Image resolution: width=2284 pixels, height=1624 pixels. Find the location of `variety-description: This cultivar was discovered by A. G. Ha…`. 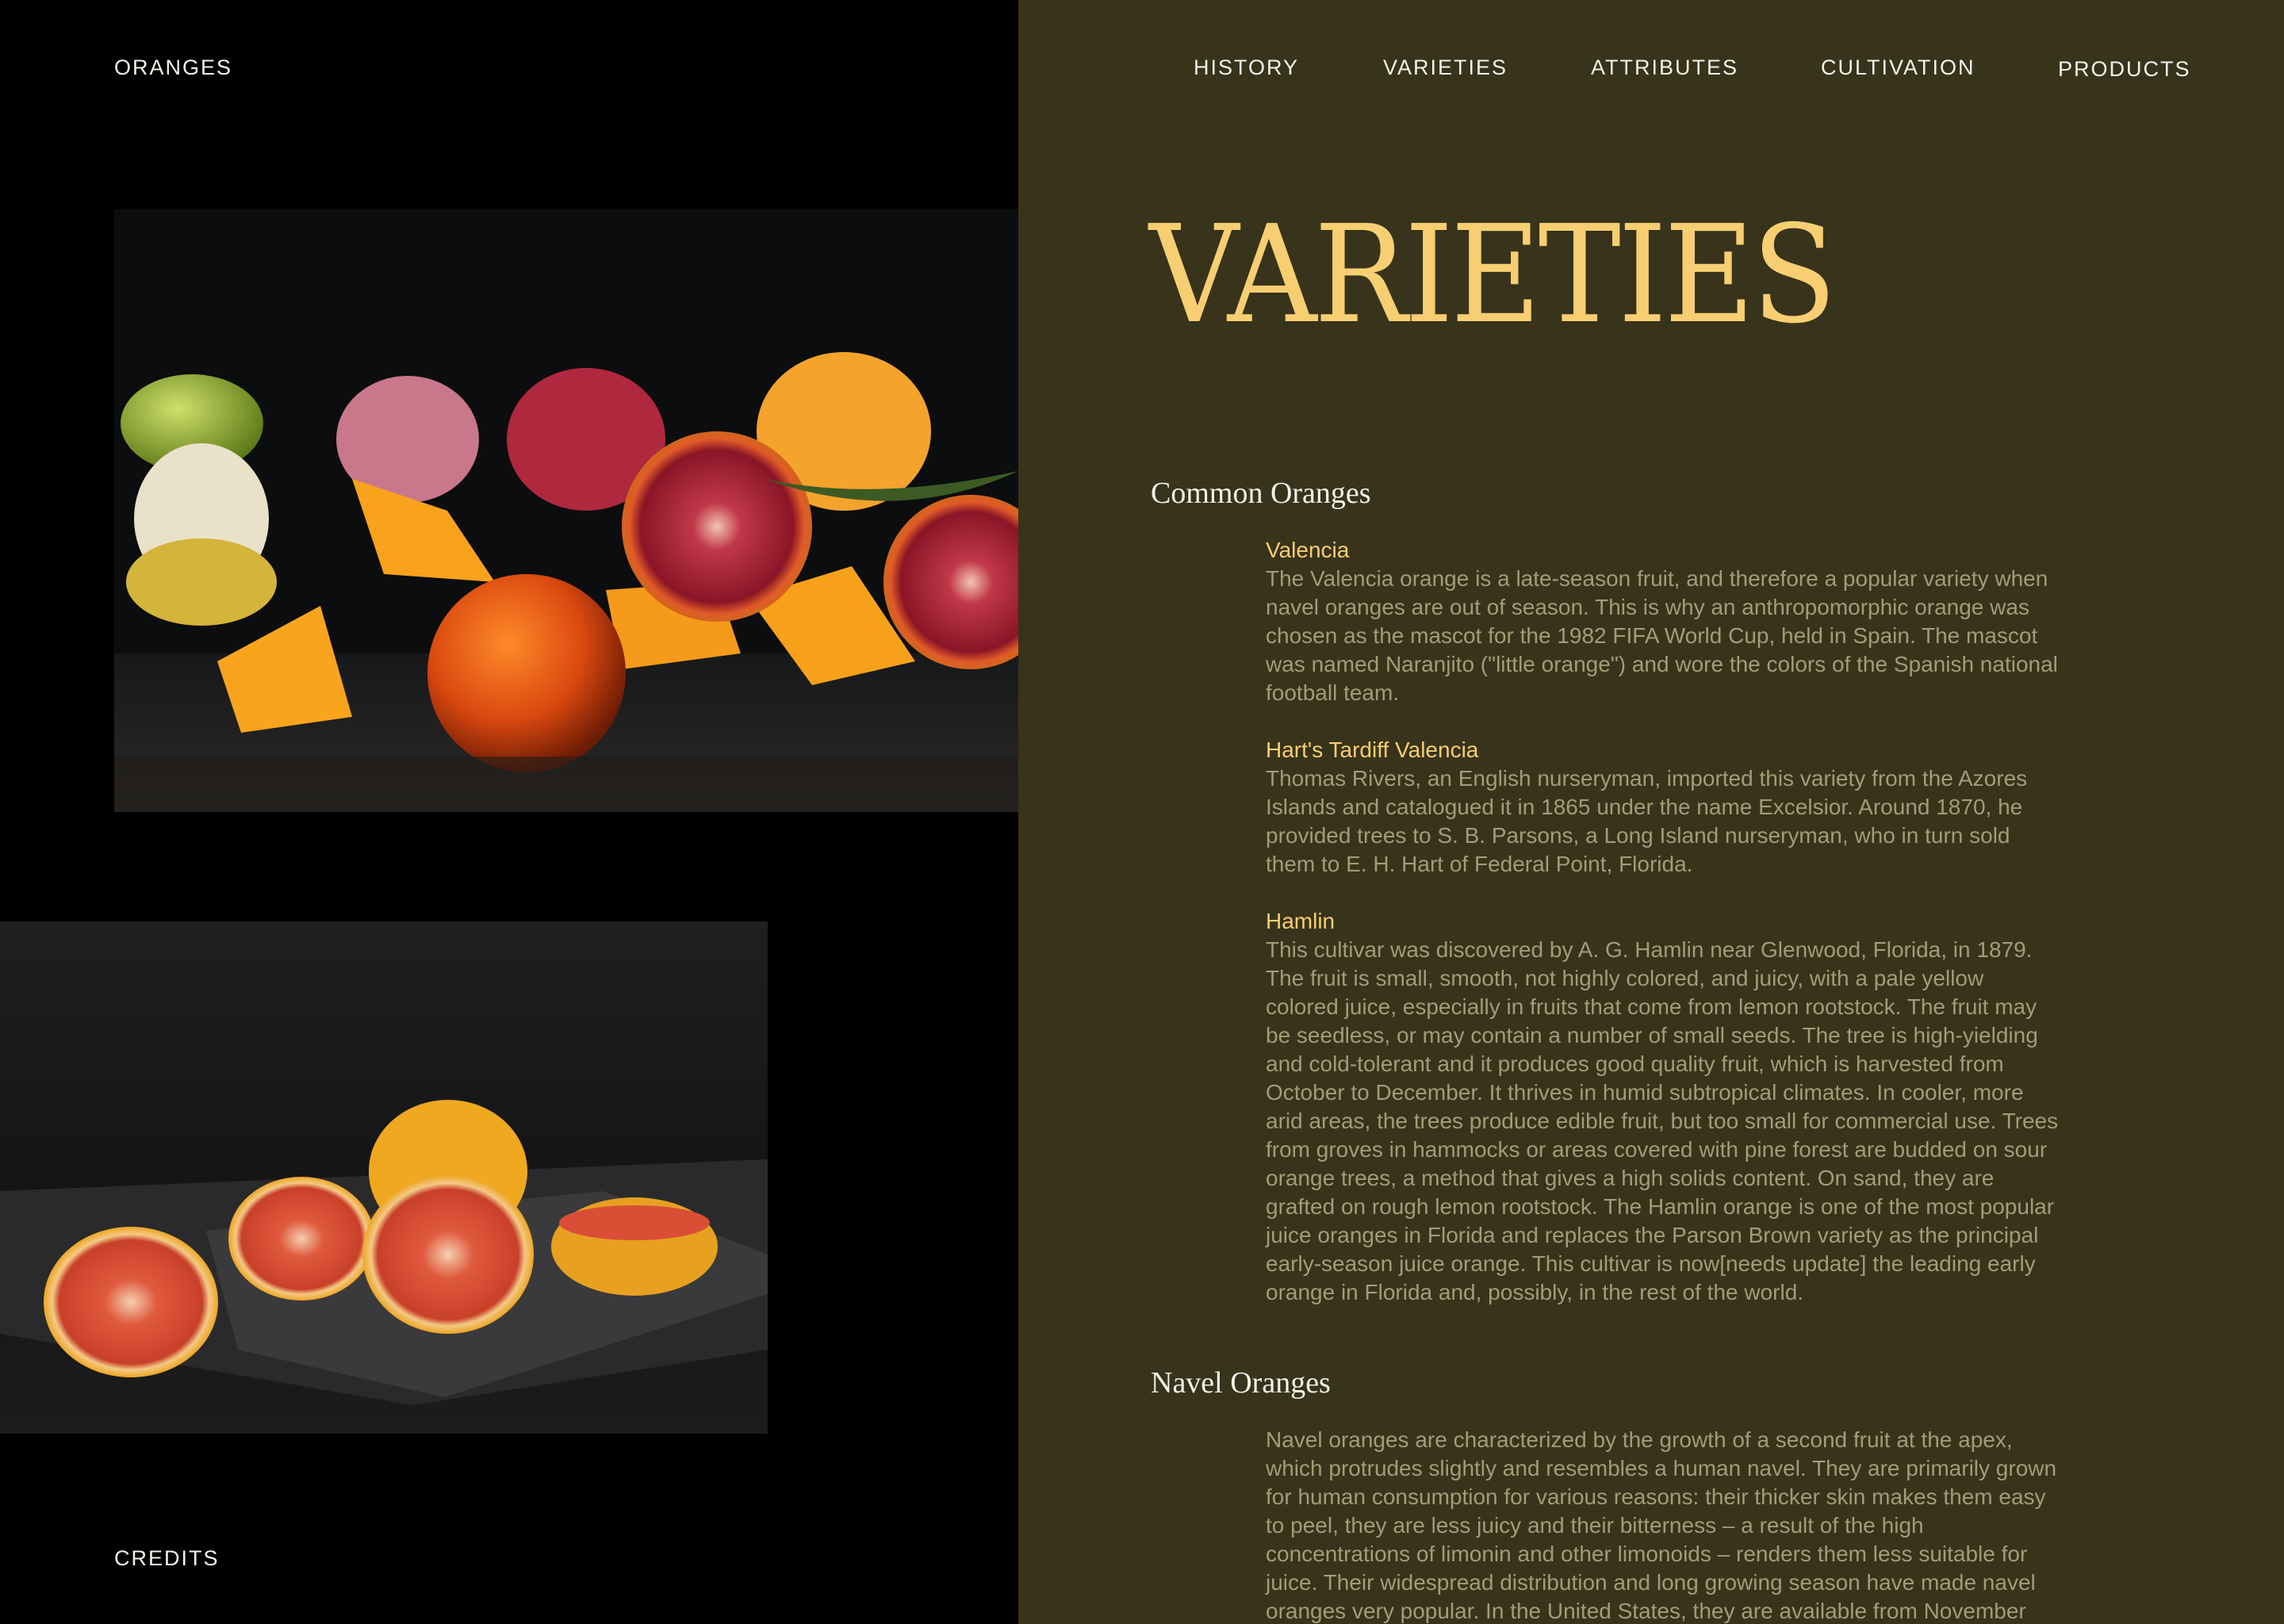

variety-description: This cultivar was discovered by A. G. Ha… is located at coordinates (1662, 1120).